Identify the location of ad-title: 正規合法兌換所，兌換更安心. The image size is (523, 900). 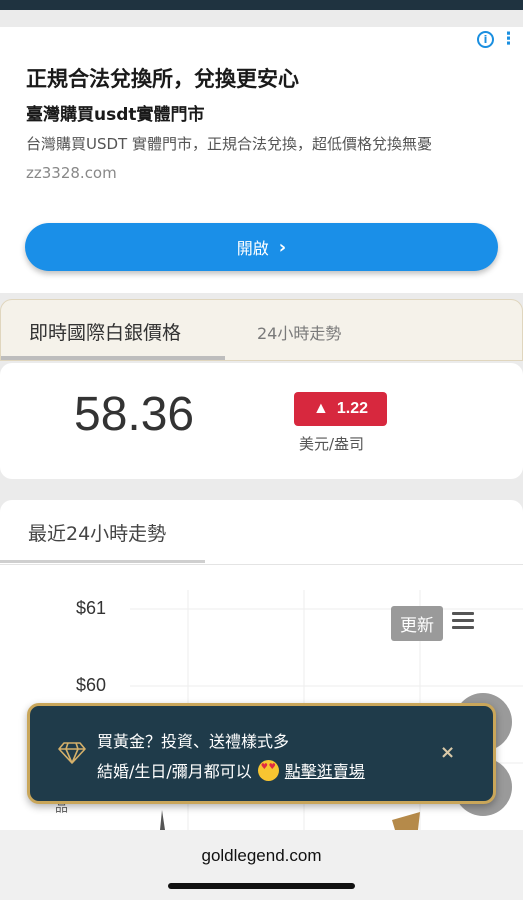
(162, 78).